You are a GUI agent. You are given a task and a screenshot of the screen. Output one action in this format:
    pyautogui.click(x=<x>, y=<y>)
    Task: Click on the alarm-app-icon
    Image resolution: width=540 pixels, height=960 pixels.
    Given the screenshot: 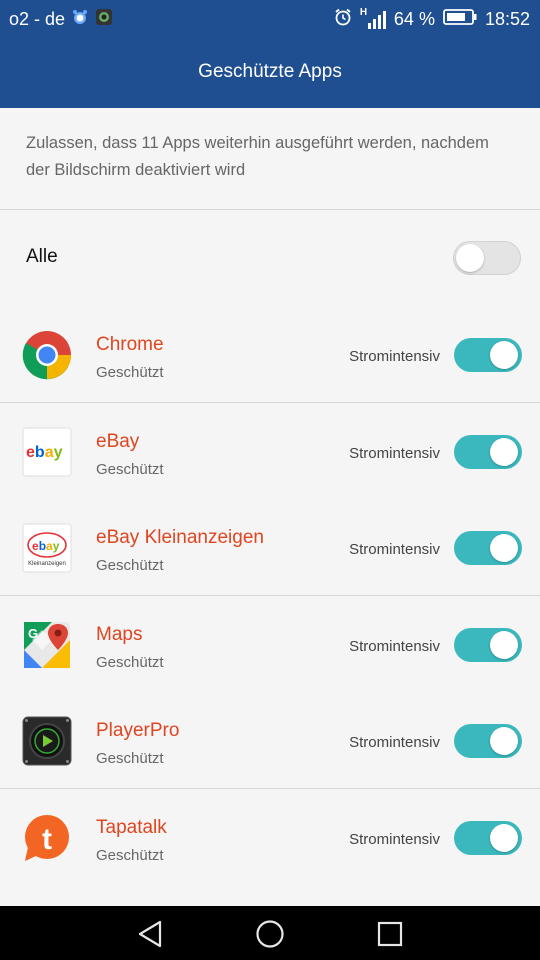 What is the action you would take?
    pyautogui.click(x=80, y=19)
    